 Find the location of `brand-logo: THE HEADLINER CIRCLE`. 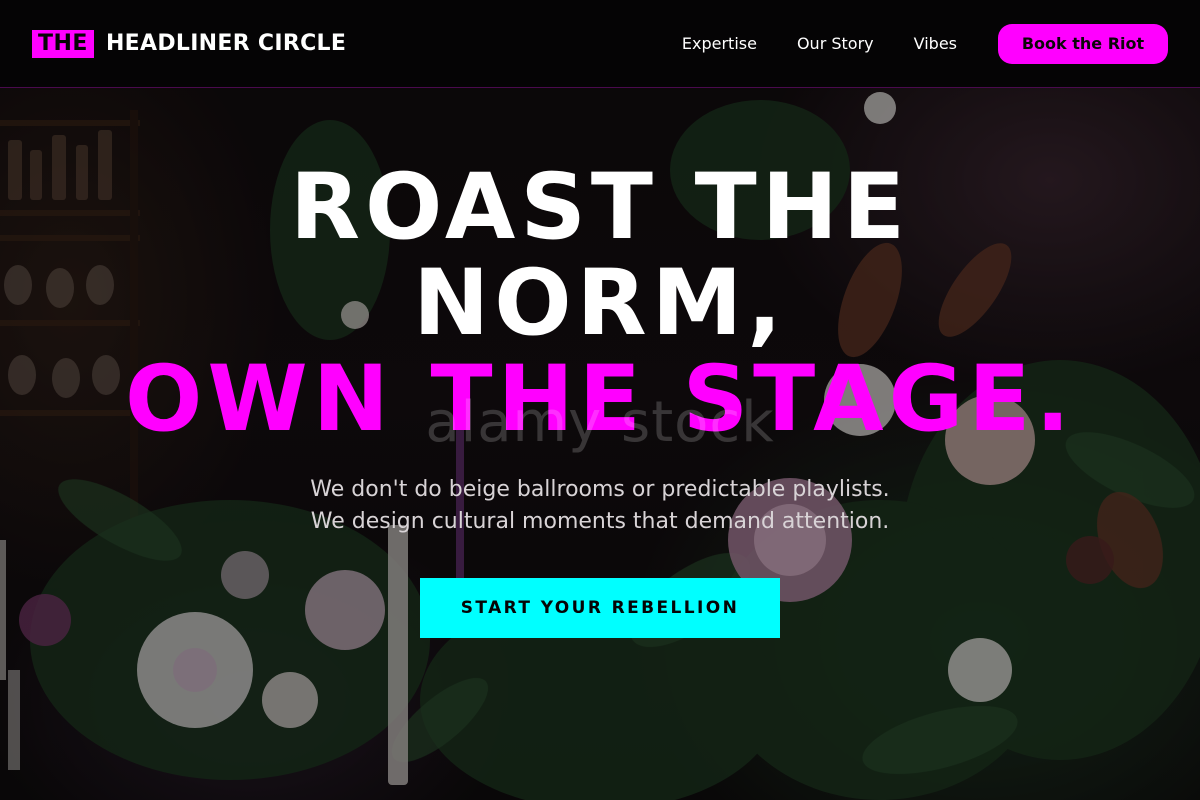

brand-logo: THE HEADLINER CIRCLE is located at coordinates (189, 43).